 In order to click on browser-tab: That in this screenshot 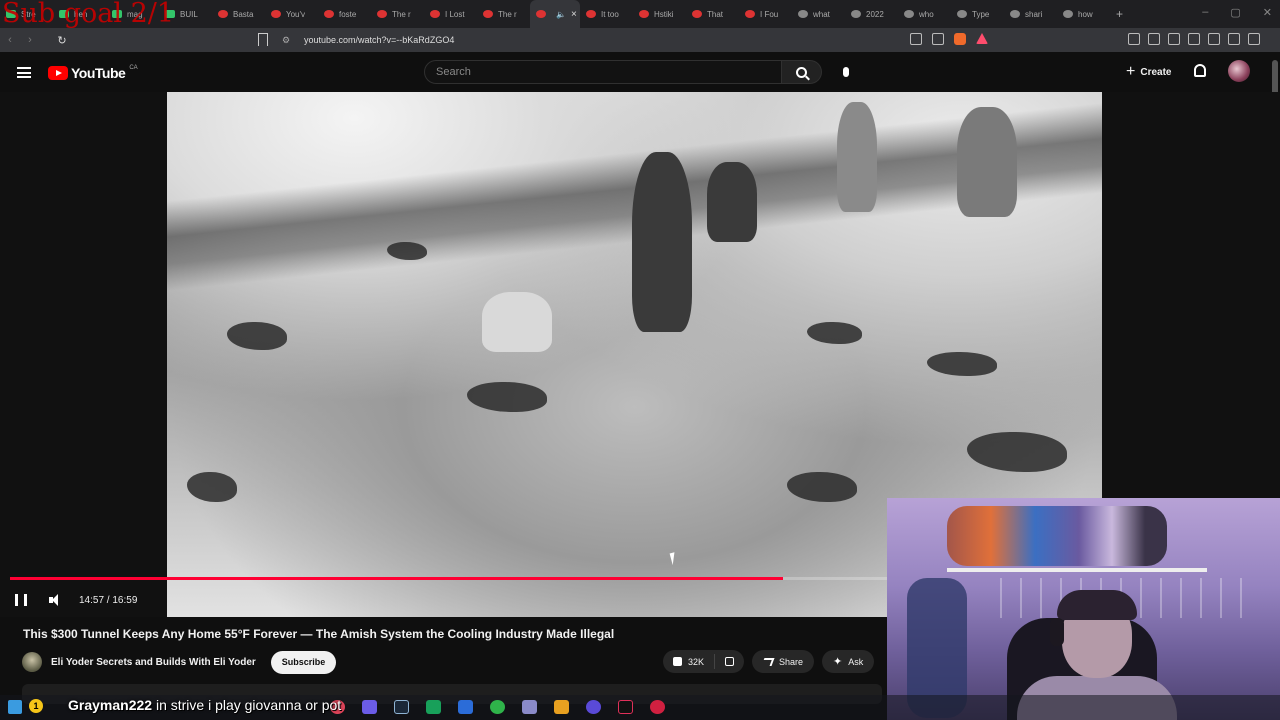, I will do `click(712, 14)`.